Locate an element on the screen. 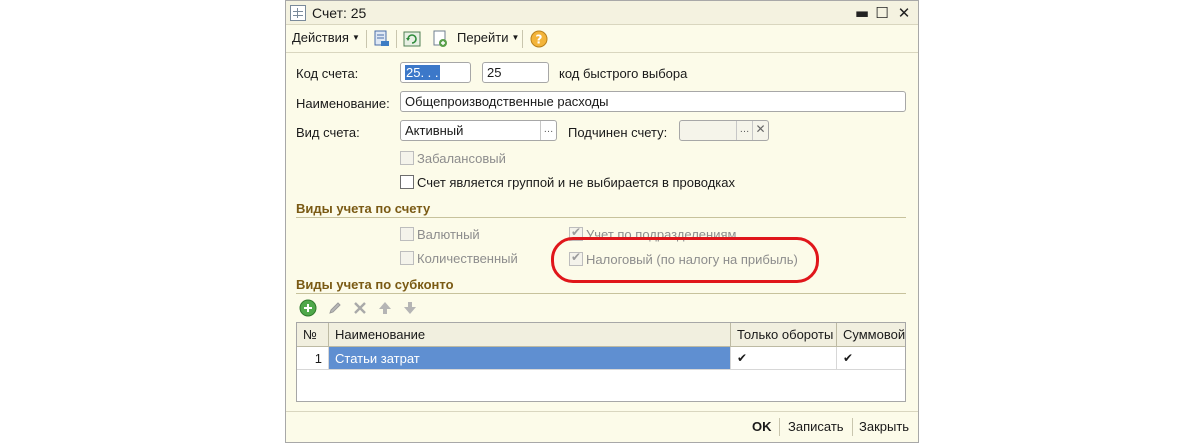 Image resolution: width=1200 pixels, height=443 pixels. minimize-button: ▬ is located at coordinates (862, 13).